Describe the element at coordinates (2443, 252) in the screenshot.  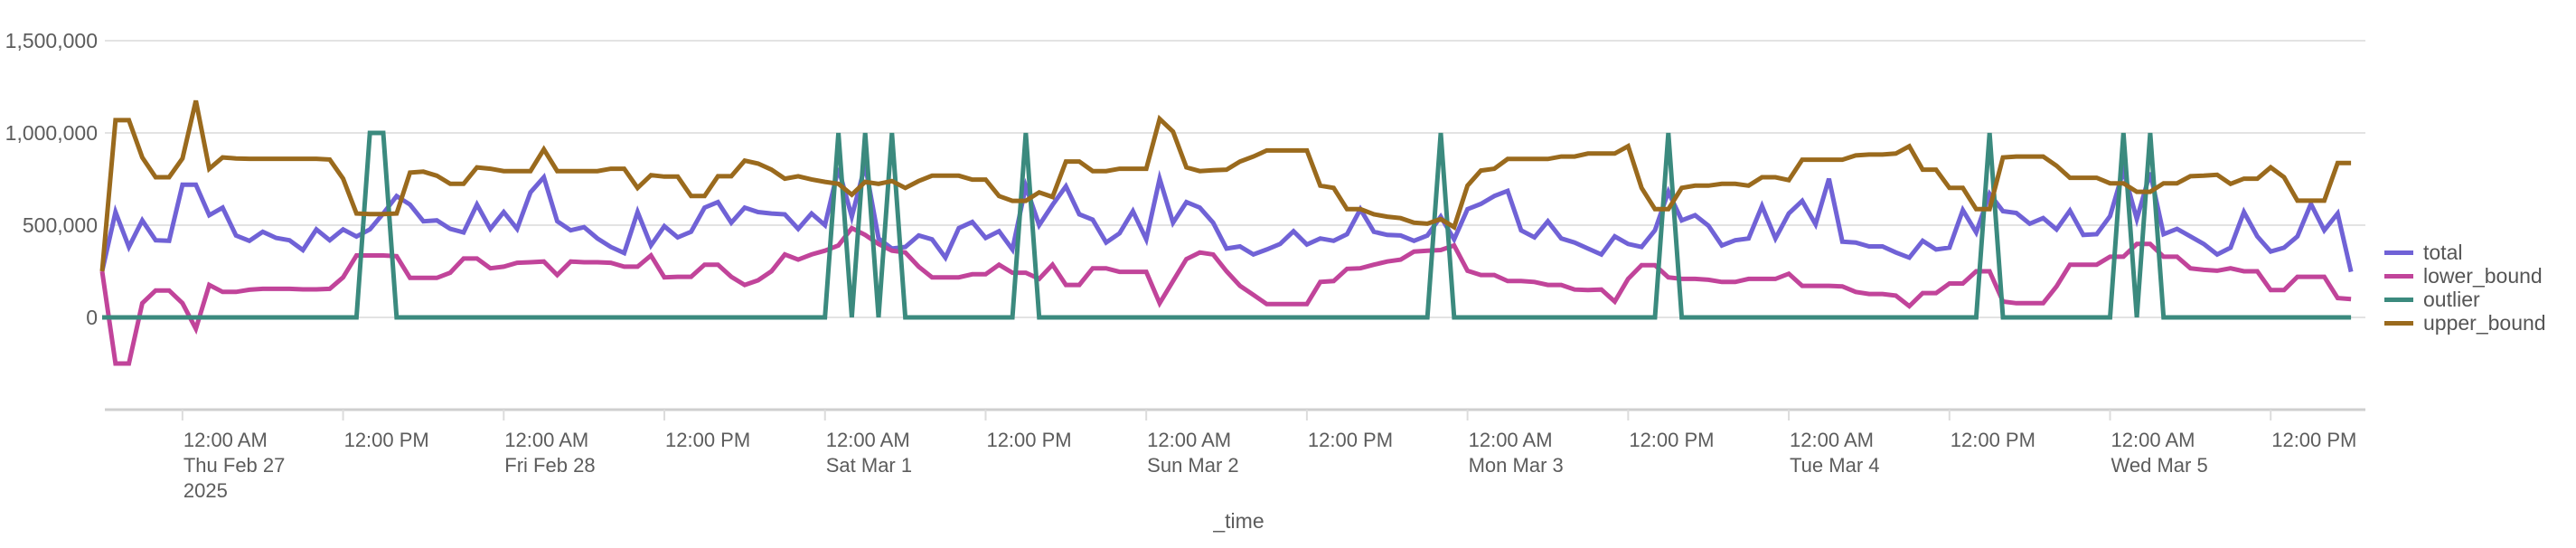
I see `legend-label: total` at that location.